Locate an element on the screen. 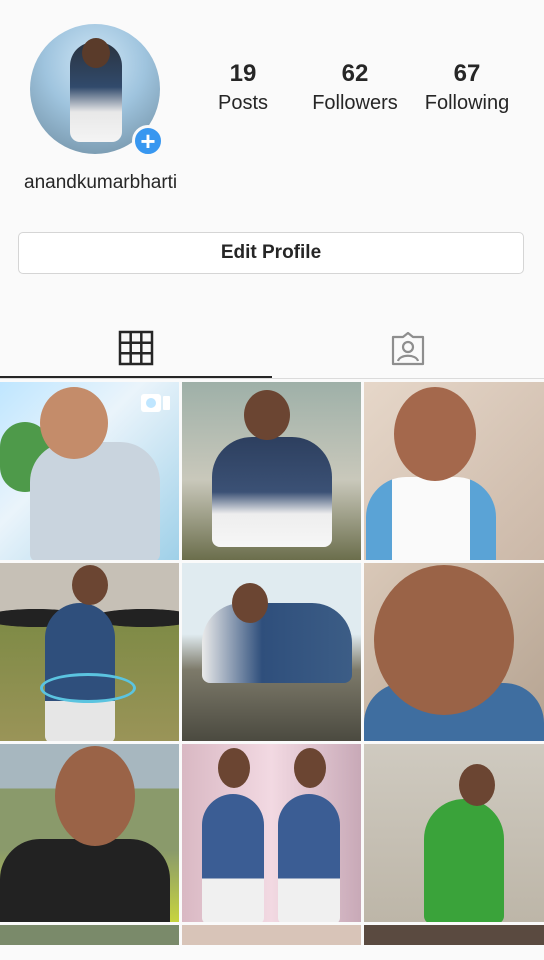  username: anandkumarbharti is located at coordinates (101, 182).